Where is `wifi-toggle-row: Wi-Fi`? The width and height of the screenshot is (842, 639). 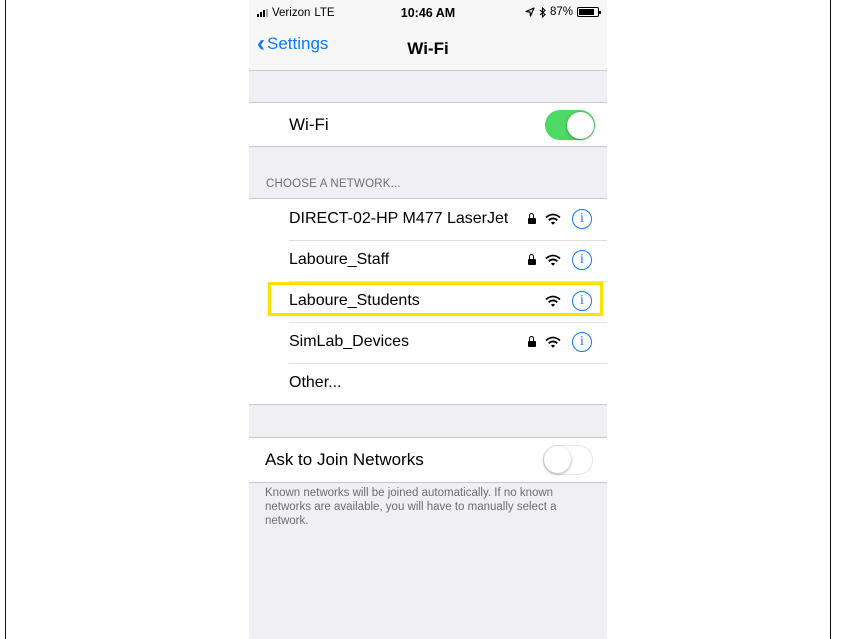
wifi-toggle-row: Wi-Fi is located at coordinates (428, 124).